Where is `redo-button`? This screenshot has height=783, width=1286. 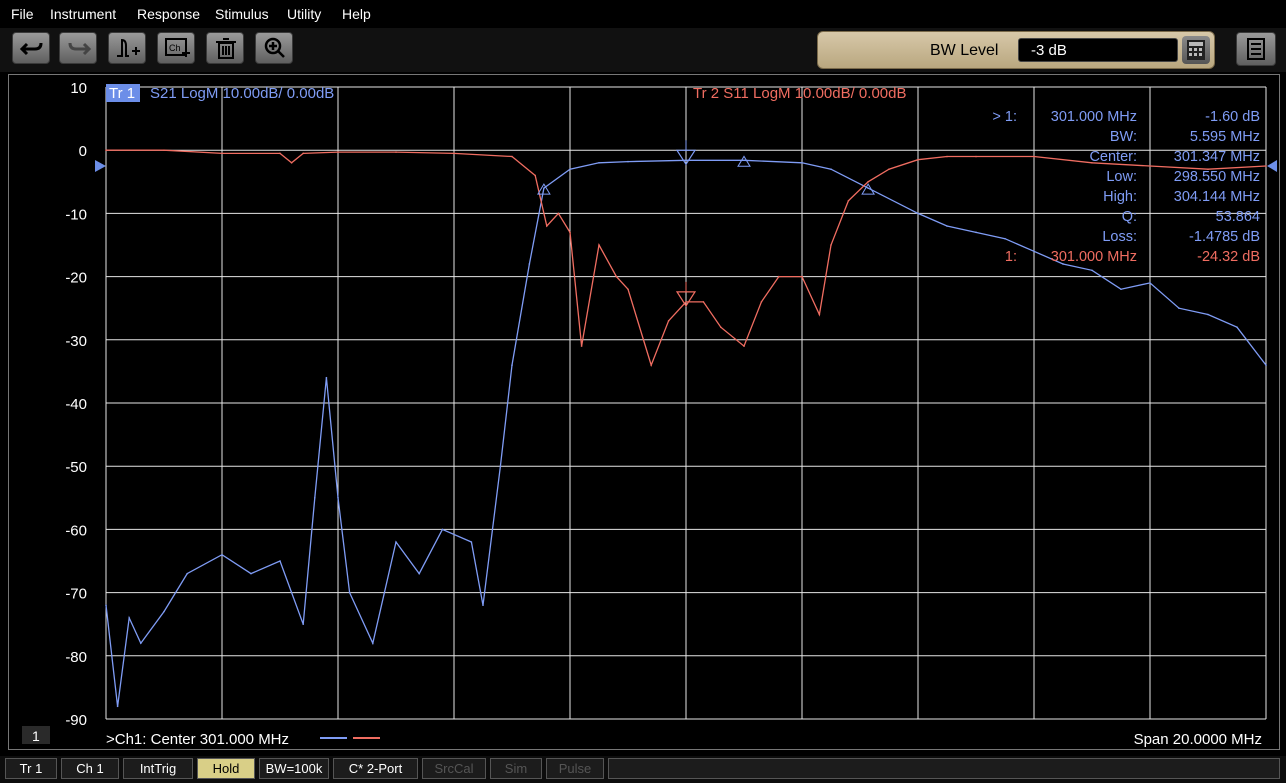
redo-button is located at coordinates (78, 48).